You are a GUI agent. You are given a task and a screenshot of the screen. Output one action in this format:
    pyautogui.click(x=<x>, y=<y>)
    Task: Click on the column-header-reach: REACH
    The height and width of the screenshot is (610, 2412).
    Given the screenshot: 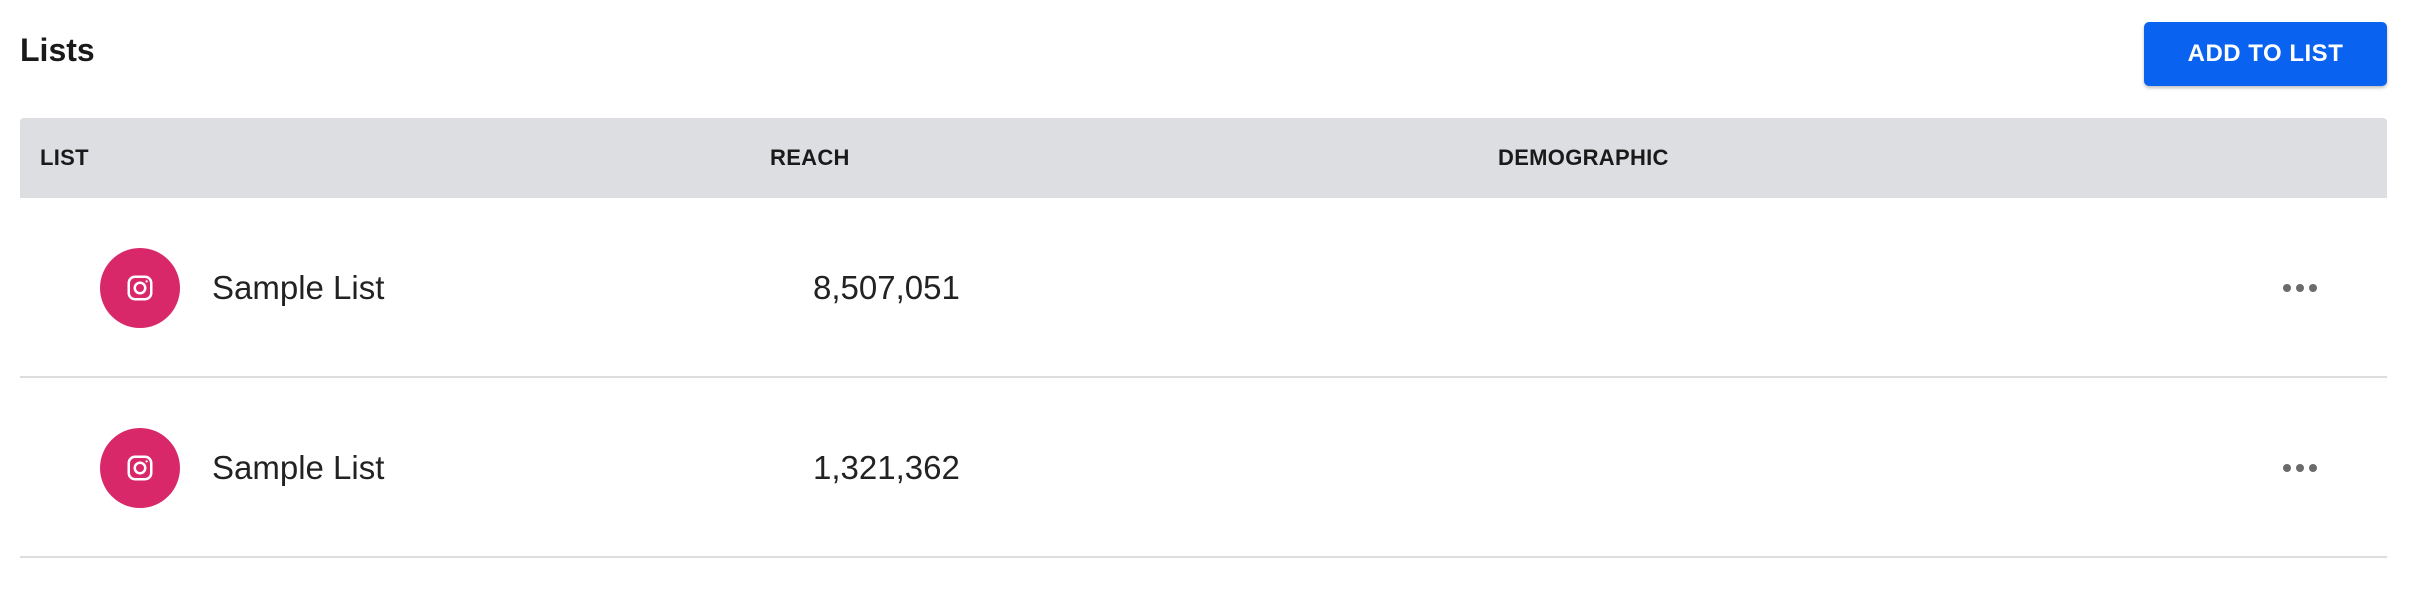 What is the action you would take?
    pyautogui.click(x=810, y=158)
    